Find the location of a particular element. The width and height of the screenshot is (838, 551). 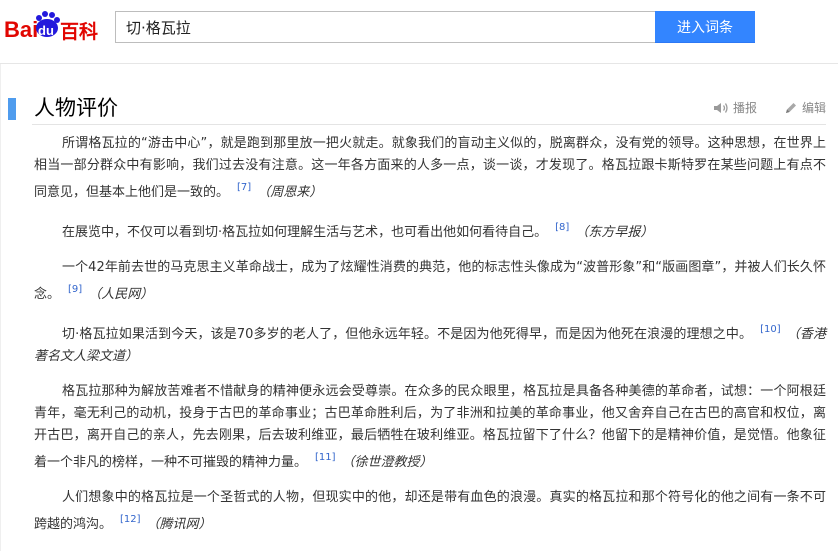

section-divider is located at coordinates (429, 124).